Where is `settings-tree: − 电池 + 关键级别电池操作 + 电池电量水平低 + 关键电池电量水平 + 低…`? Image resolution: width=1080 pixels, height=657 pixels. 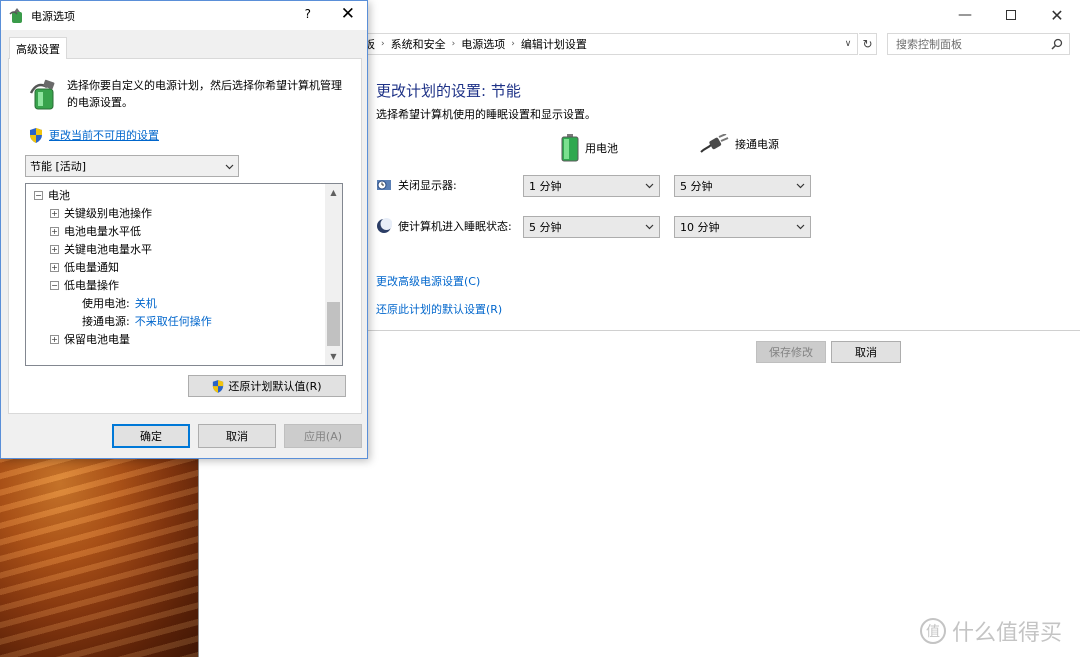 settings-tree: − 电池 + 关键级别电池操作 + 电池电量水平低 + 关键电池电量水平 + 低… is located at coordinates (184, 274).